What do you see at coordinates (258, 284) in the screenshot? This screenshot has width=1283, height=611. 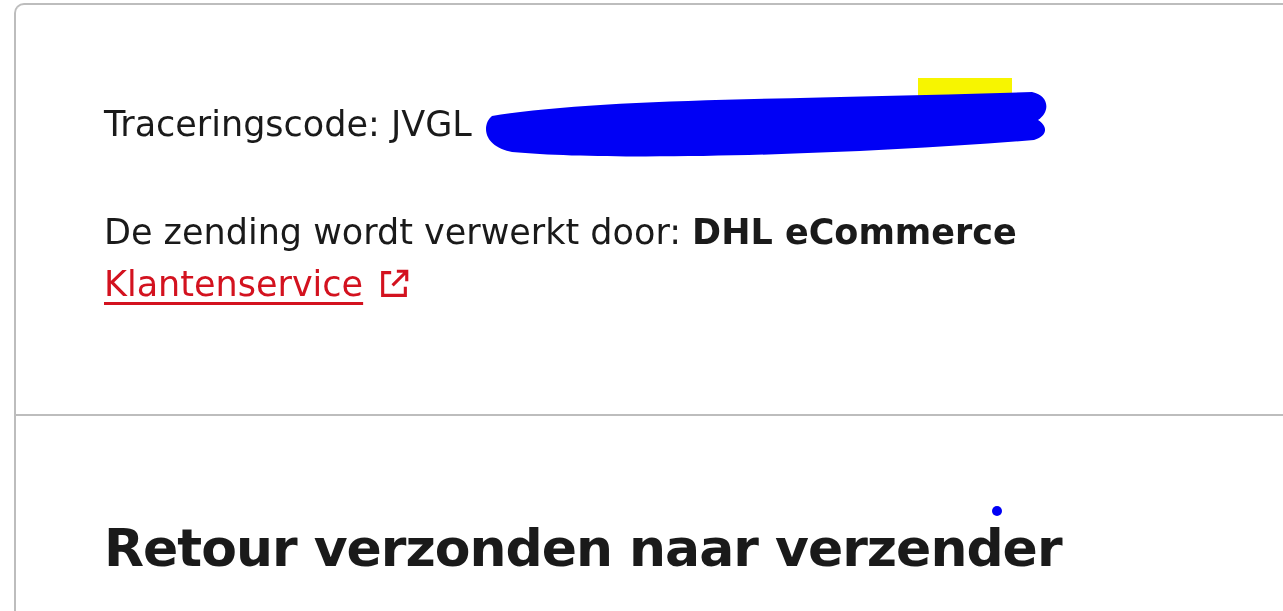 I see `customer-service-link: Klantenservice` at bounding box center [258, 284].